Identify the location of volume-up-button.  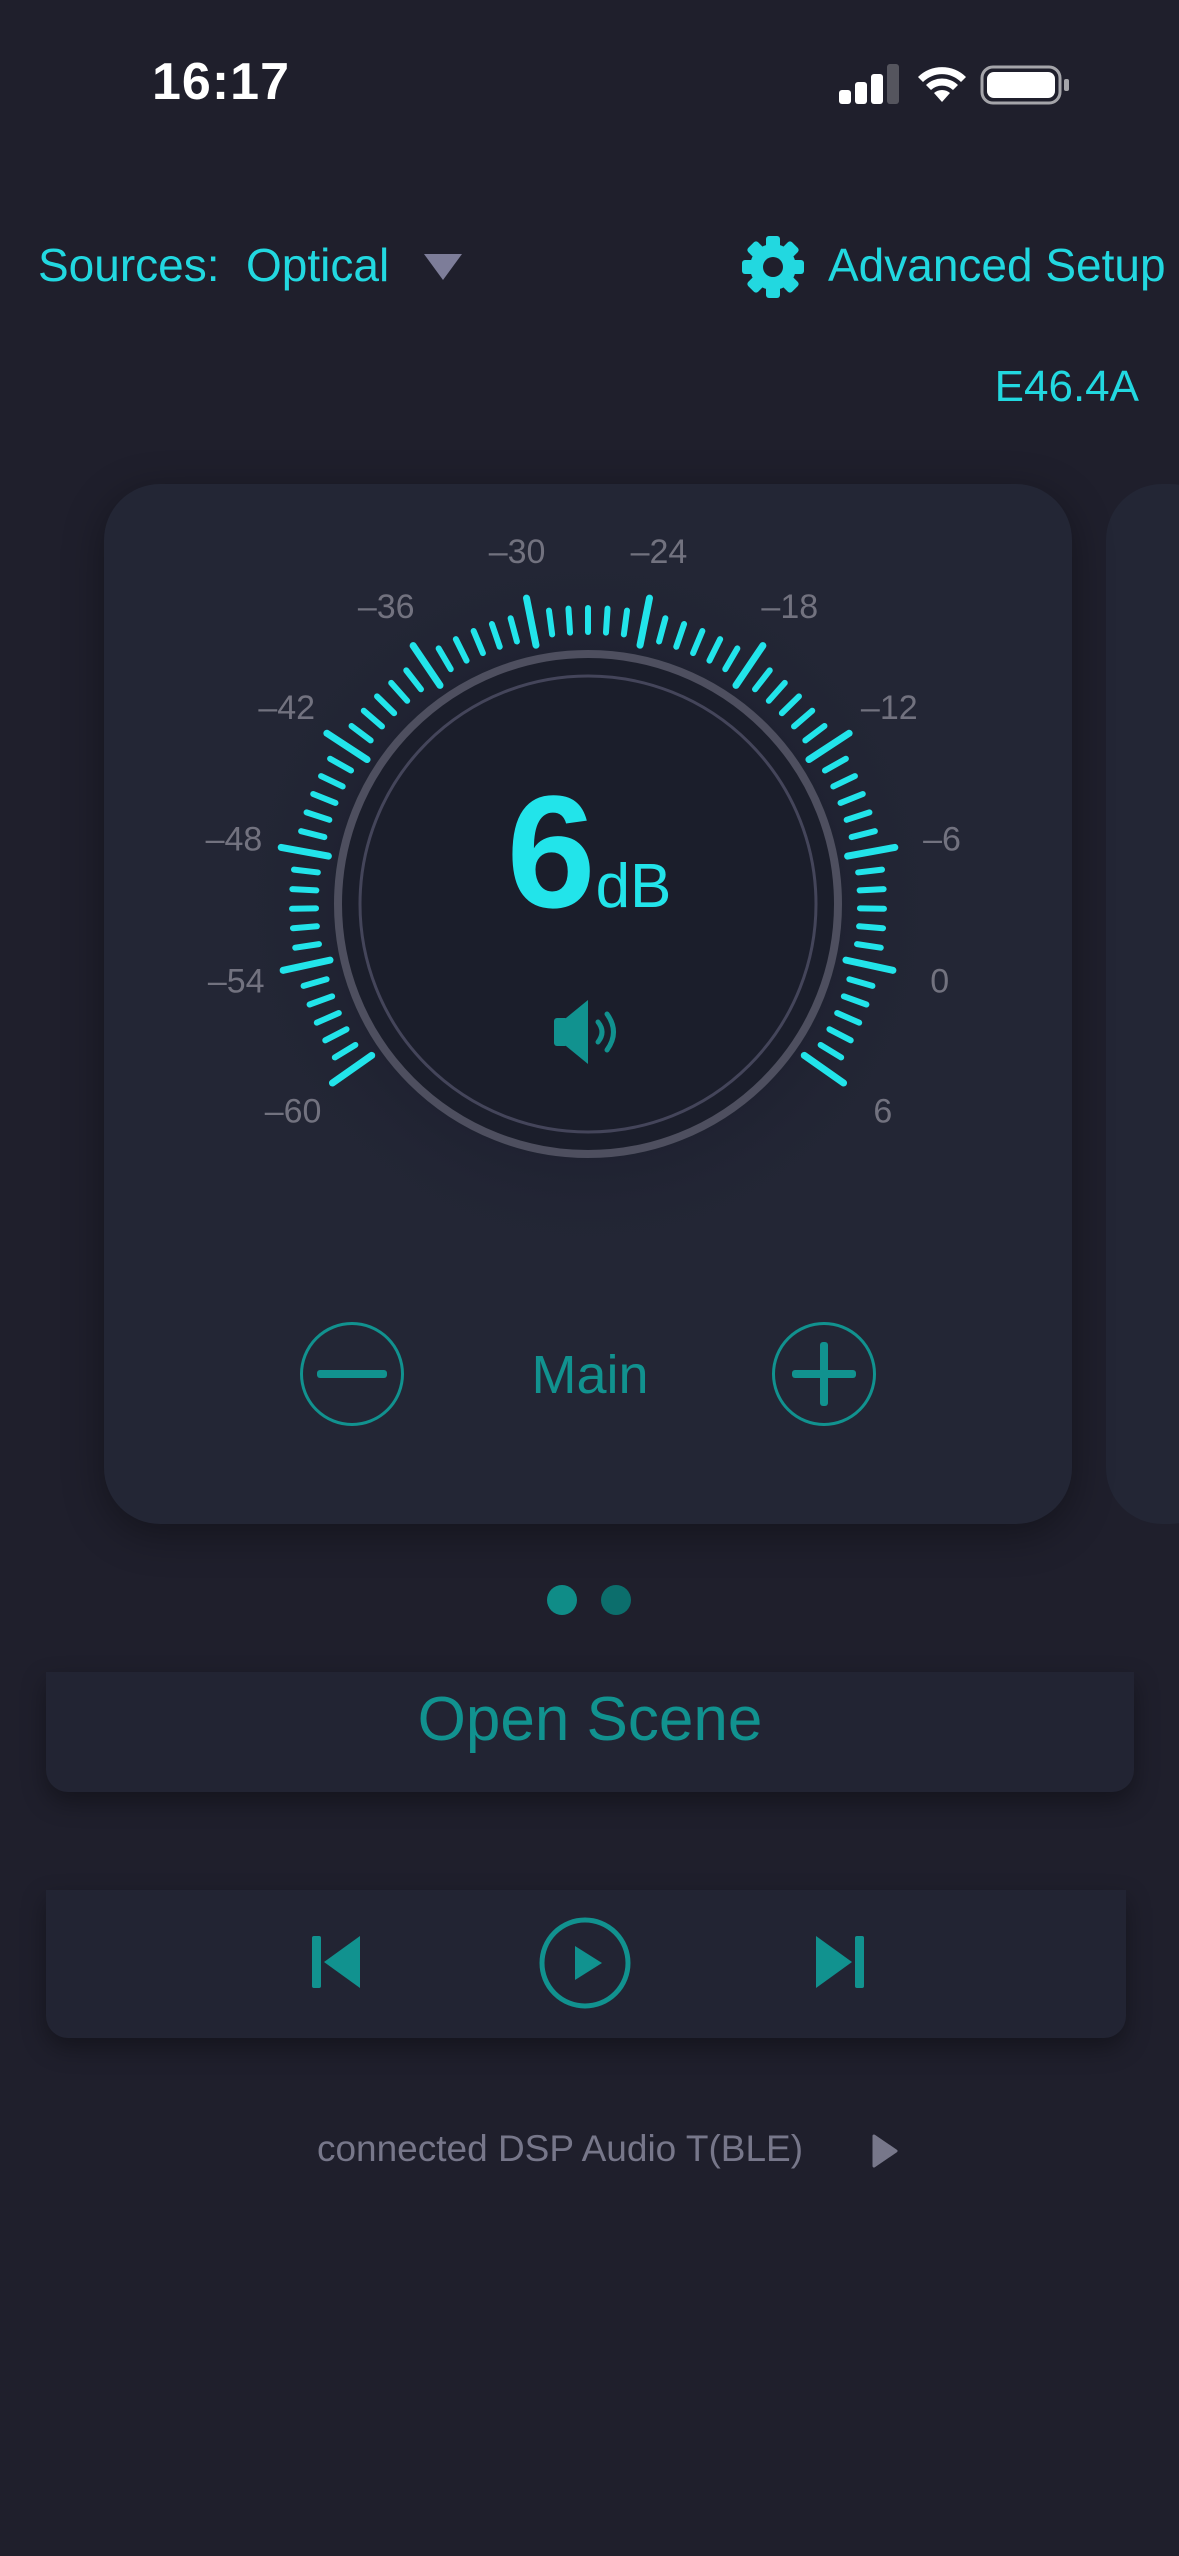
(824, 1374).